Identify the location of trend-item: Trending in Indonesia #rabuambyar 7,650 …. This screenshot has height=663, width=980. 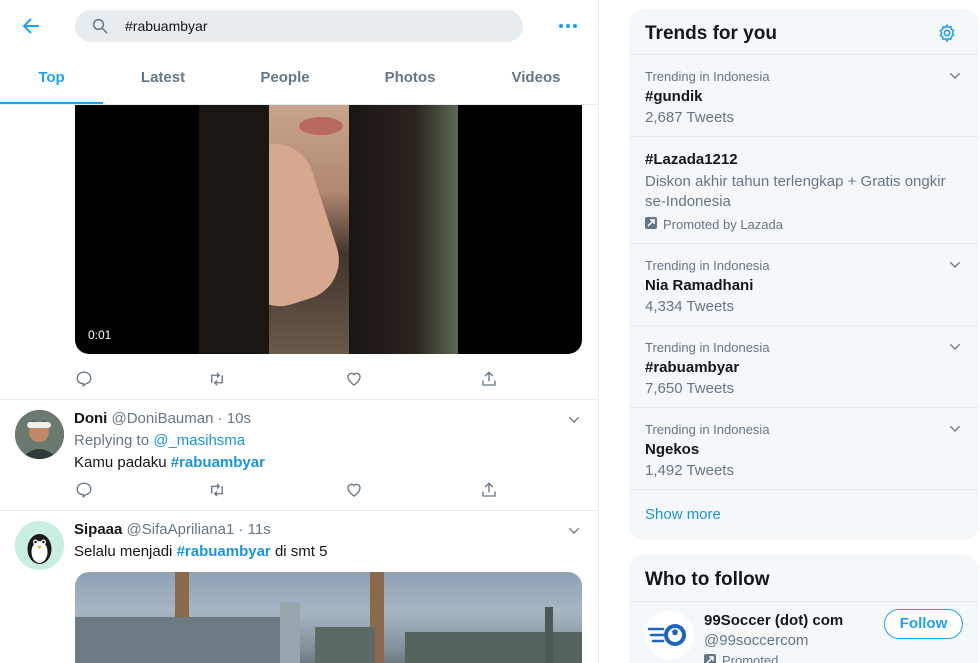
(804, 366).